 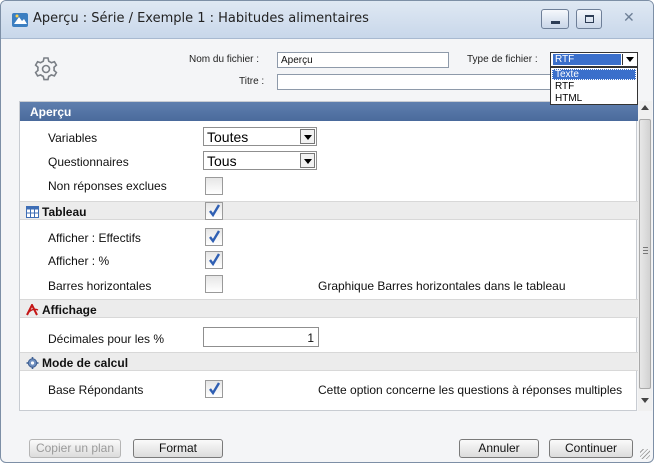 I want to click on nonreponses-label: Non réponses exclues, so click(x=107, y=186).